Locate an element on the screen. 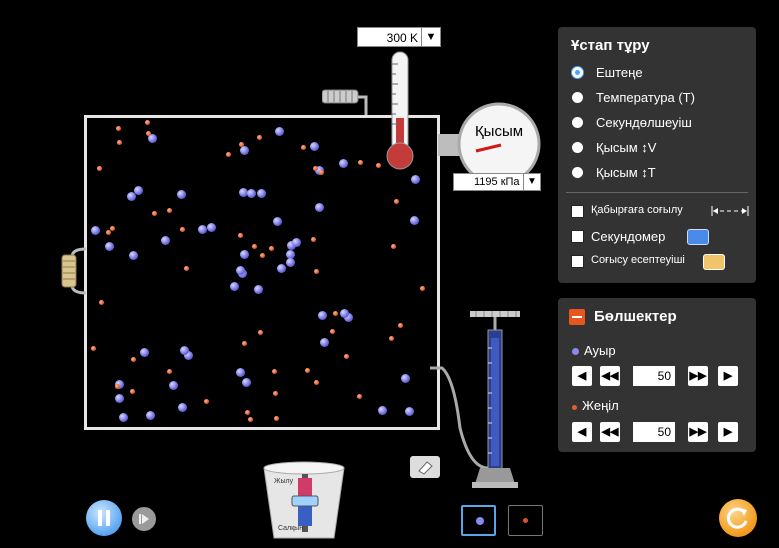 The height and width of the screenshot is (548, 779). heater-cooler: Жылу Салқын is located at coordinates (304, 499).